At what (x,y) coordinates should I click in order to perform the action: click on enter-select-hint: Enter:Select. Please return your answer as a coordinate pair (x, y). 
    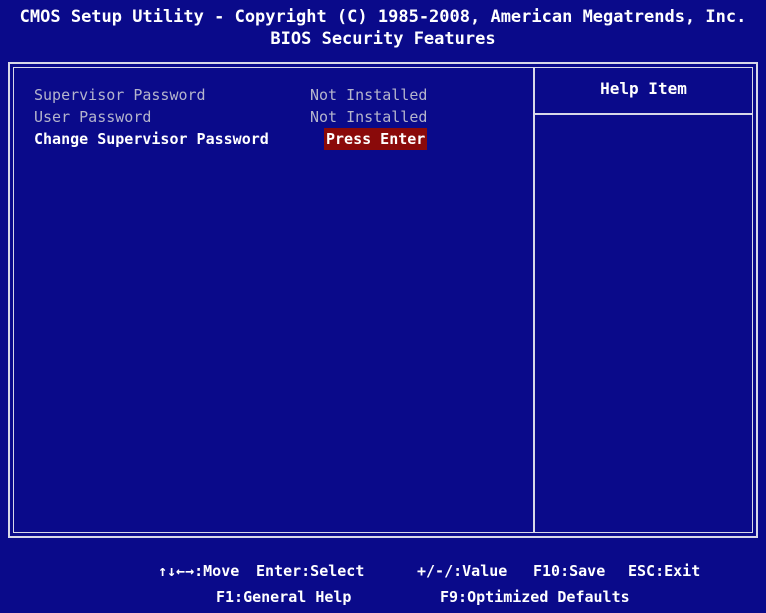
    Looking at the image, I should click on (310, 571).